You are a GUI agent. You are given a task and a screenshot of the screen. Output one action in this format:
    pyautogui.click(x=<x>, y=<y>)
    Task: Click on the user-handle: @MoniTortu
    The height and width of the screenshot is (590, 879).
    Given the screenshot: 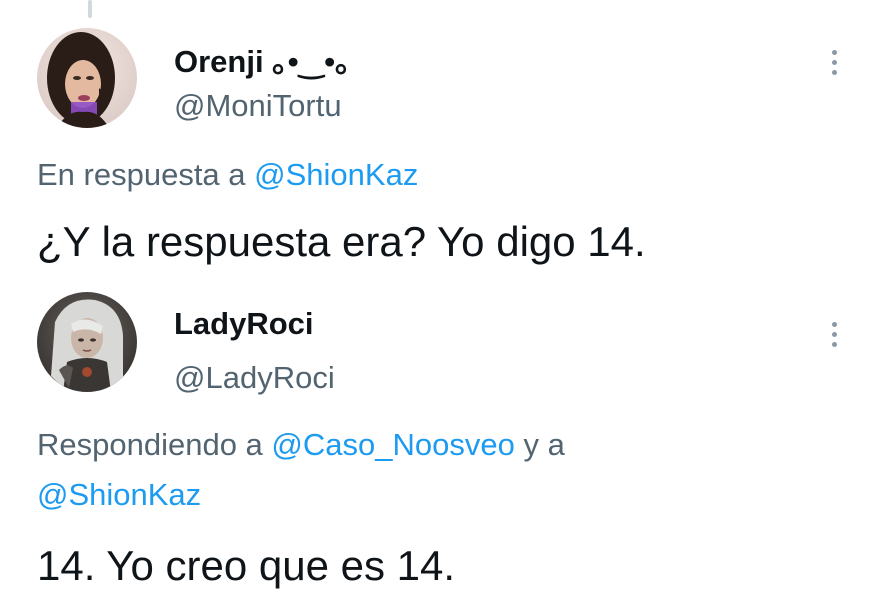 What is the action you would take?
    pyautogui.click(x=258, y=106)
    